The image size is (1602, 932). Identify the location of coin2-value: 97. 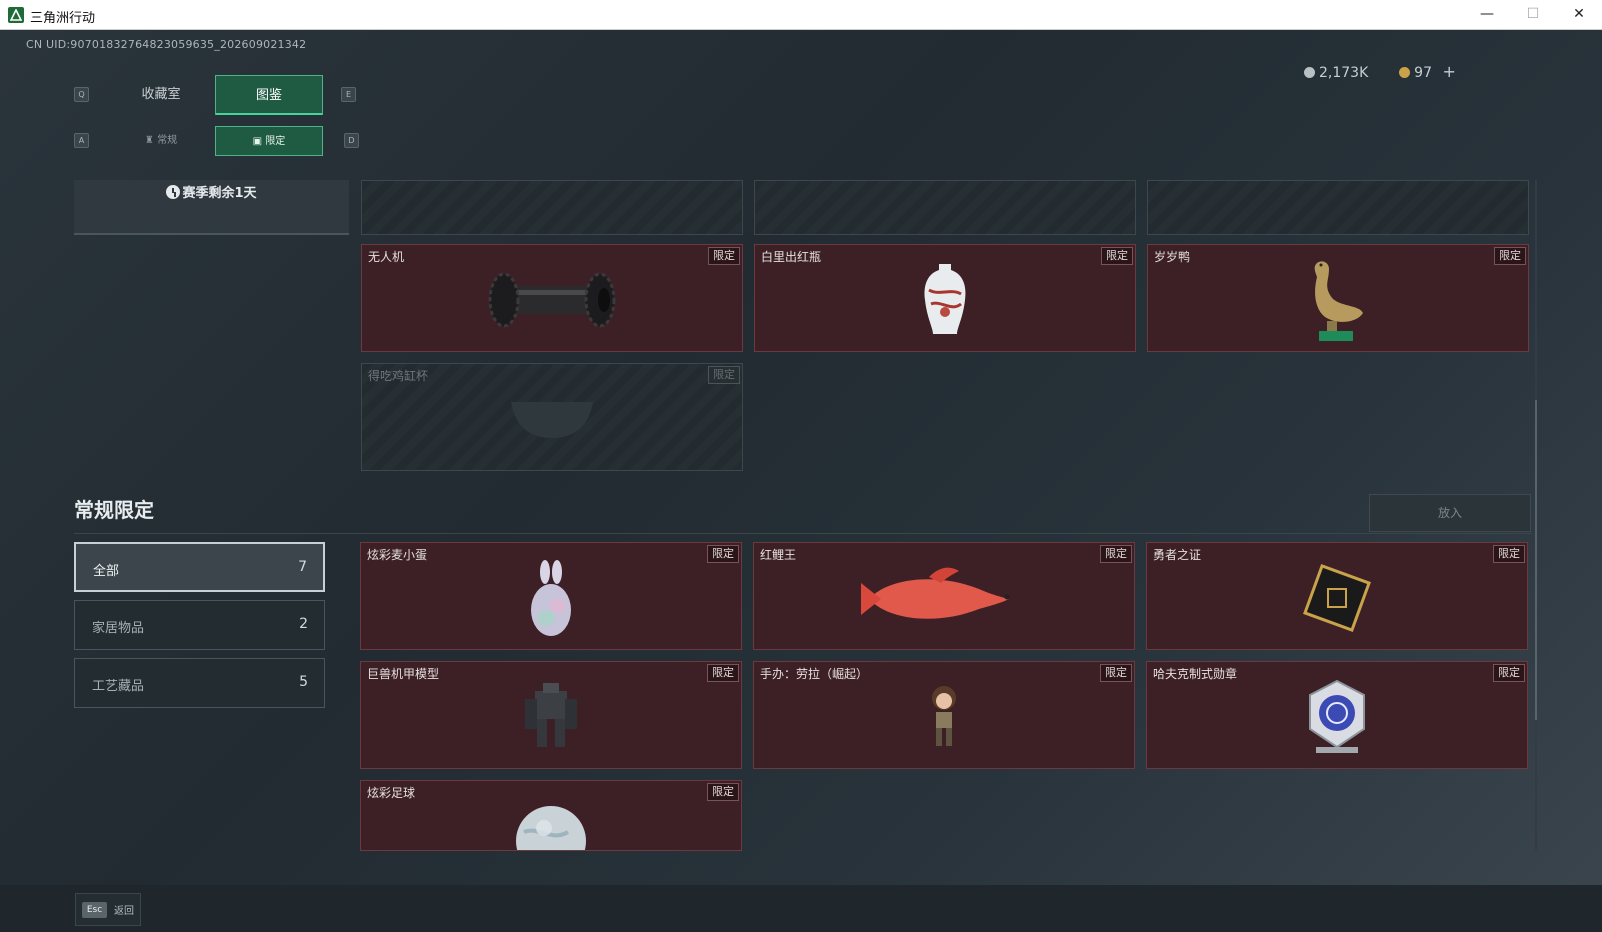
(1423, 73).